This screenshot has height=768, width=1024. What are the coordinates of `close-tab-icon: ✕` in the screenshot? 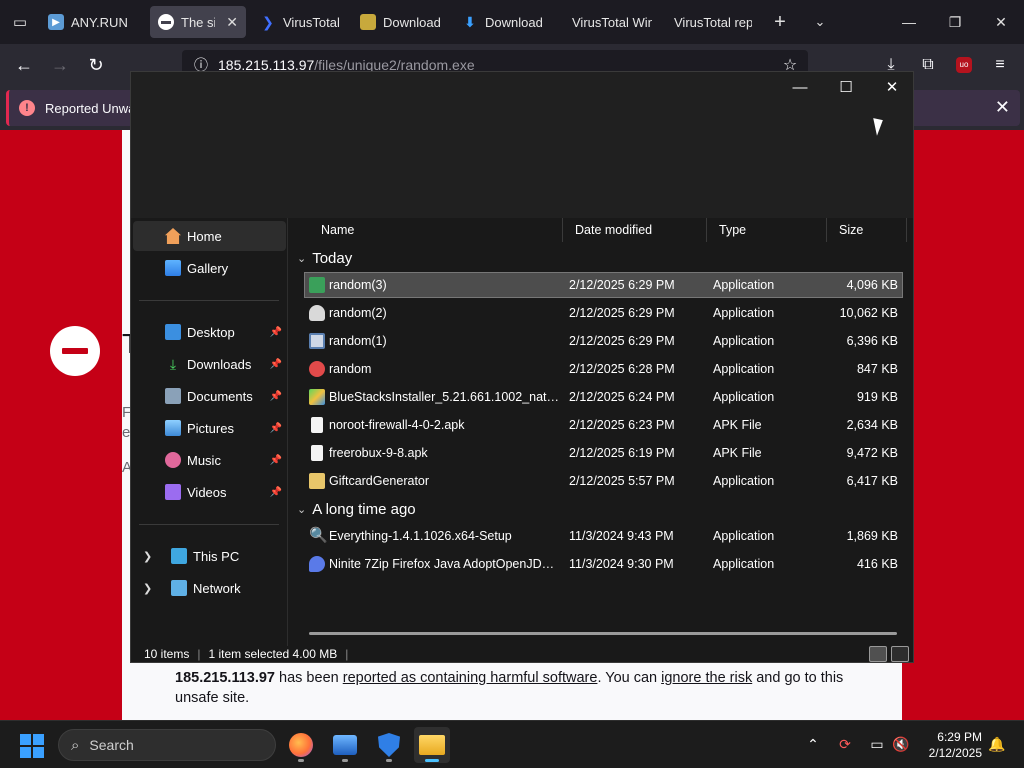 It's located at (232, 22).